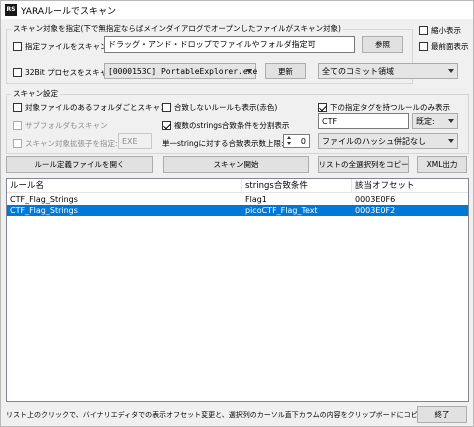 Image resolution: width=474 pixels, height=427 pixels. Describe the element at coordinates (382, 44) in the screenshot. I see `browse-button: 参照` at that location.